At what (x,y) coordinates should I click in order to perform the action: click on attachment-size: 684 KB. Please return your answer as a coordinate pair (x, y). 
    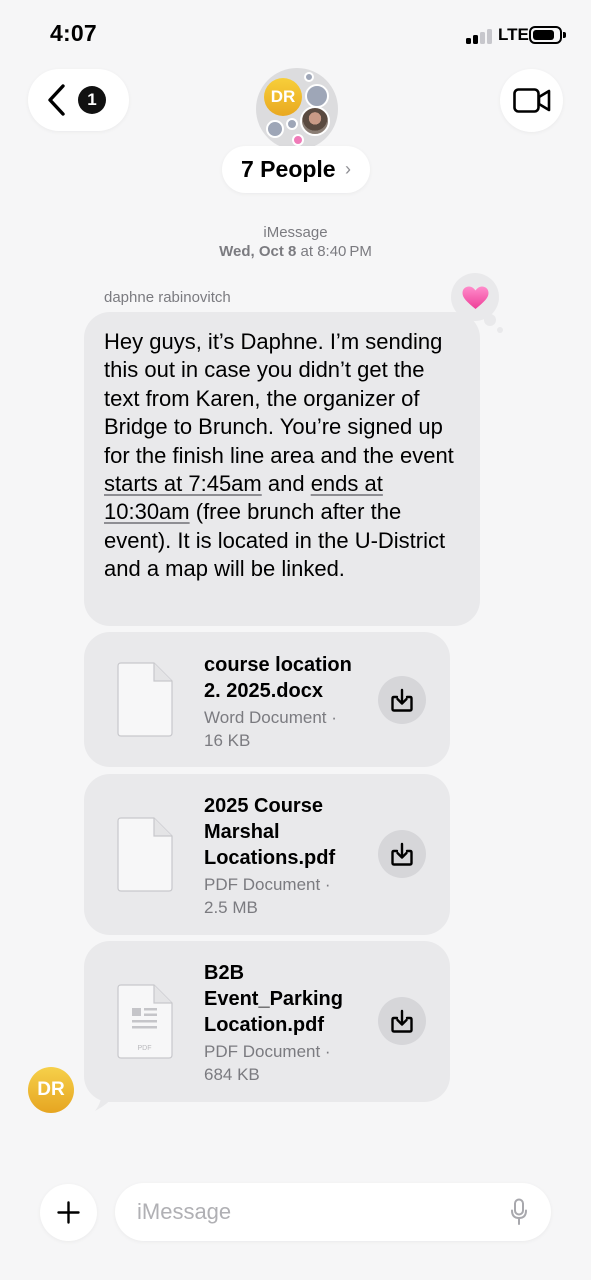
    Looking at the image, I should click on (232, 1074).